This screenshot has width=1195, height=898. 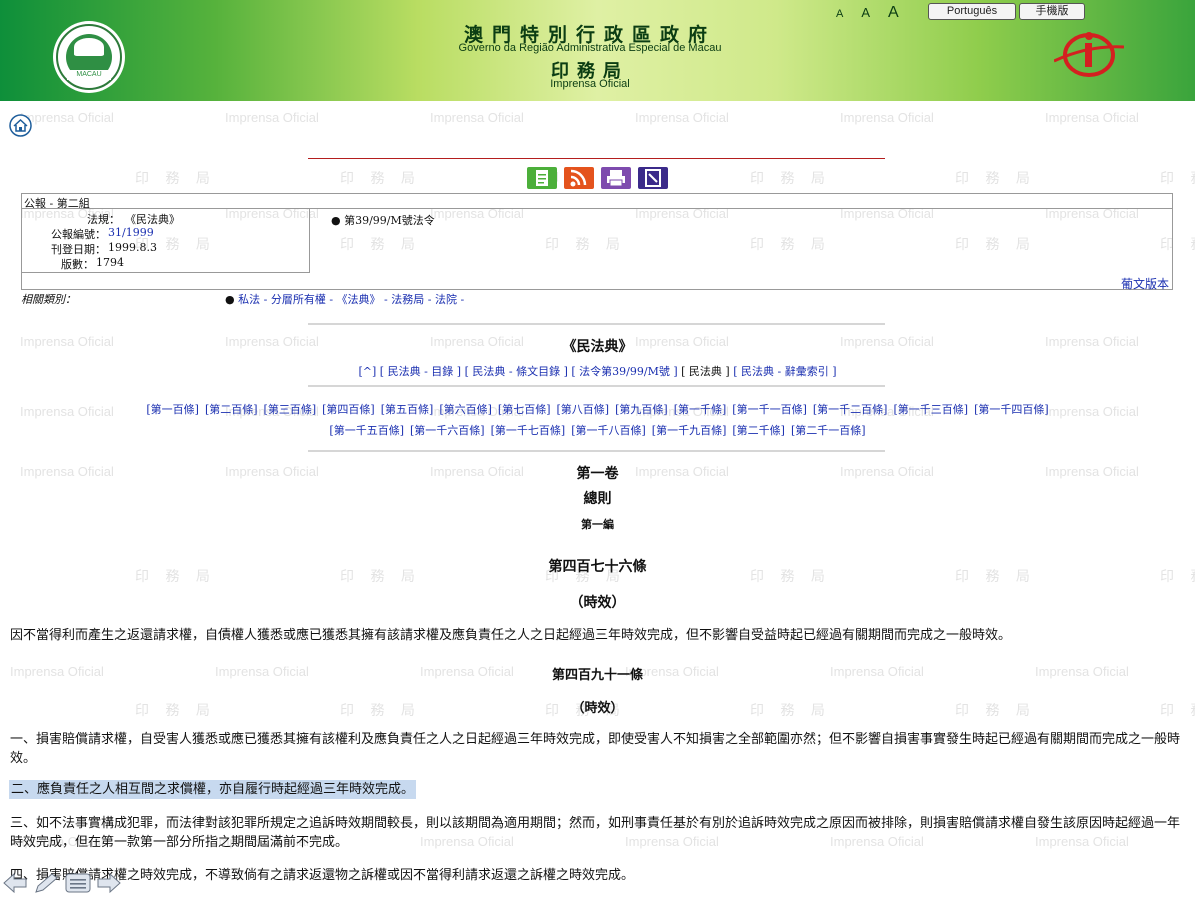 I want to click on article-link: [第四百條], so click(x=348, y=409).